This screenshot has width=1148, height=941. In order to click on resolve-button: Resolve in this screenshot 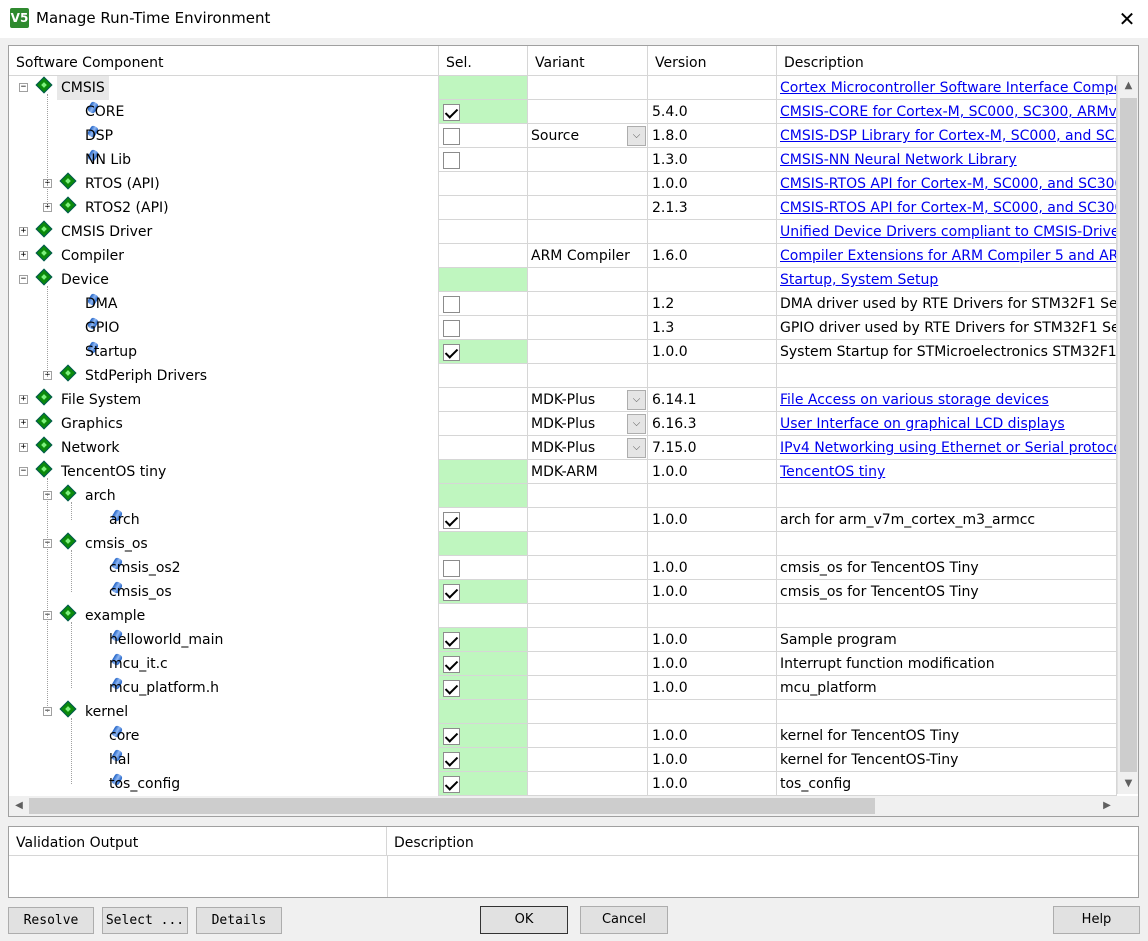, I will do `click(51, 920)`.